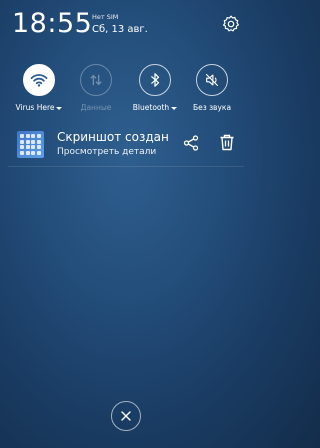  I want to click on notification-divider, so click(126, 166).